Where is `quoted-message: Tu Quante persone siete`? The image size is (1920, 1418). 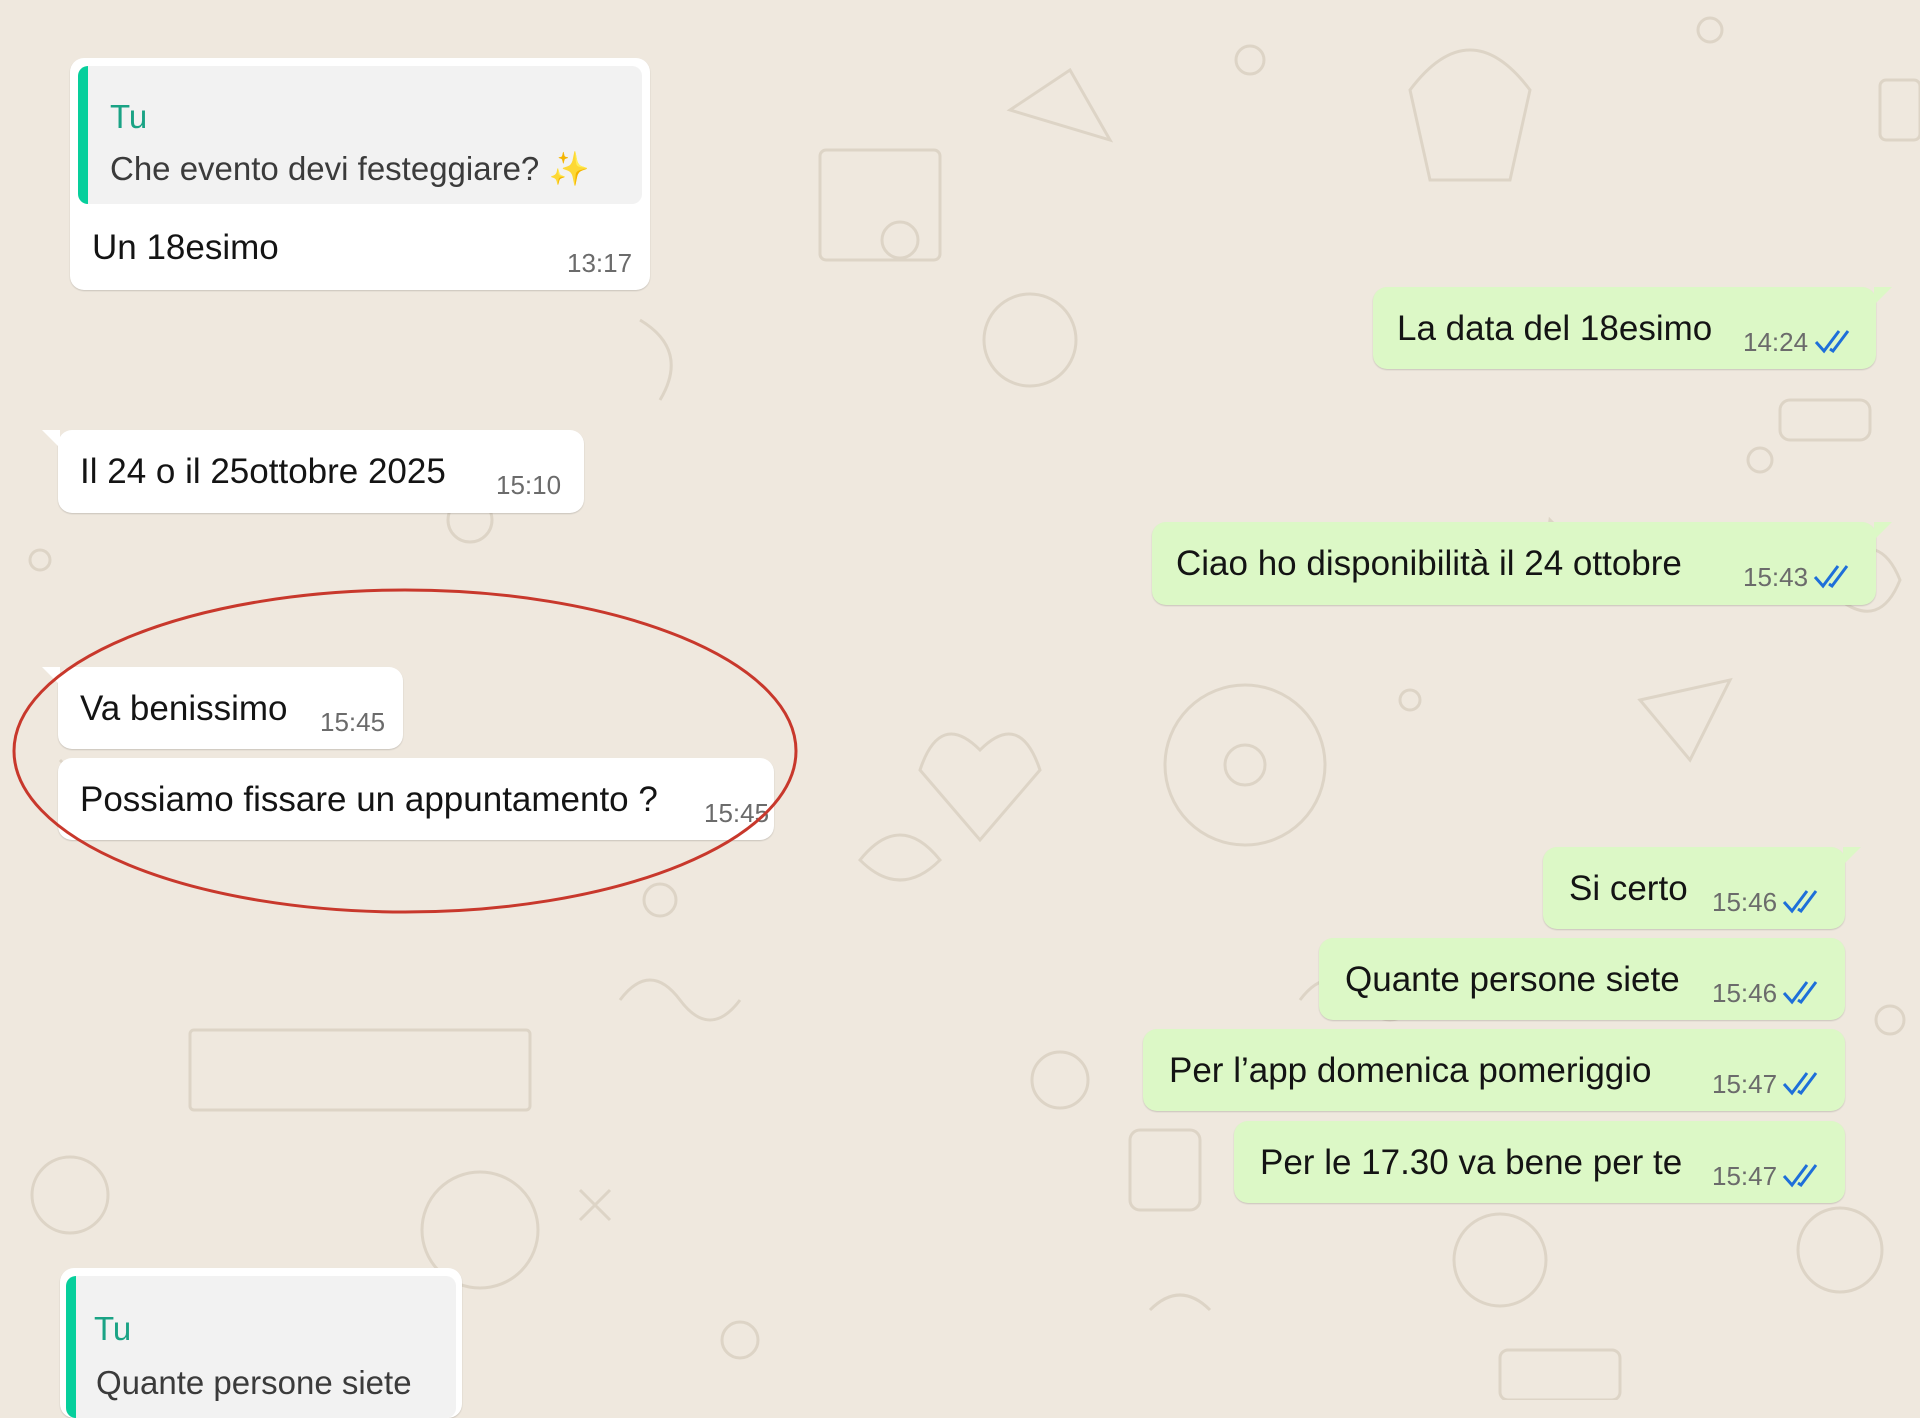 quoted-message: Tu Quante persone siete is located at coordinates (261, 1347).